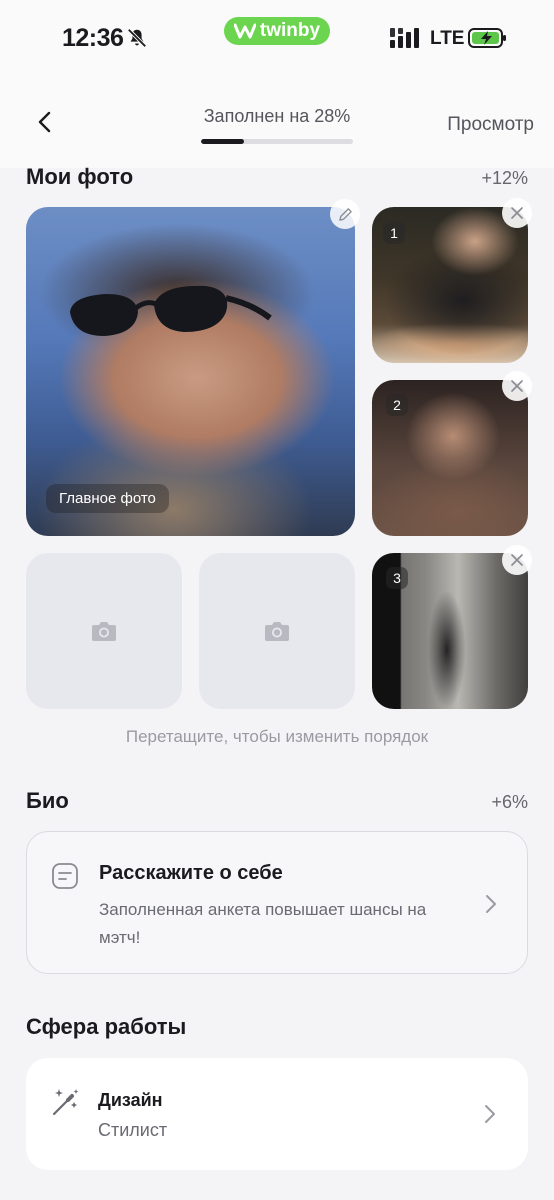 This screenshot has width=554, height=1200. What do you see at coordinates (490, 125) in the screenshot?
I see `preview-button: Просмотр` at bounding box center [490, 125].